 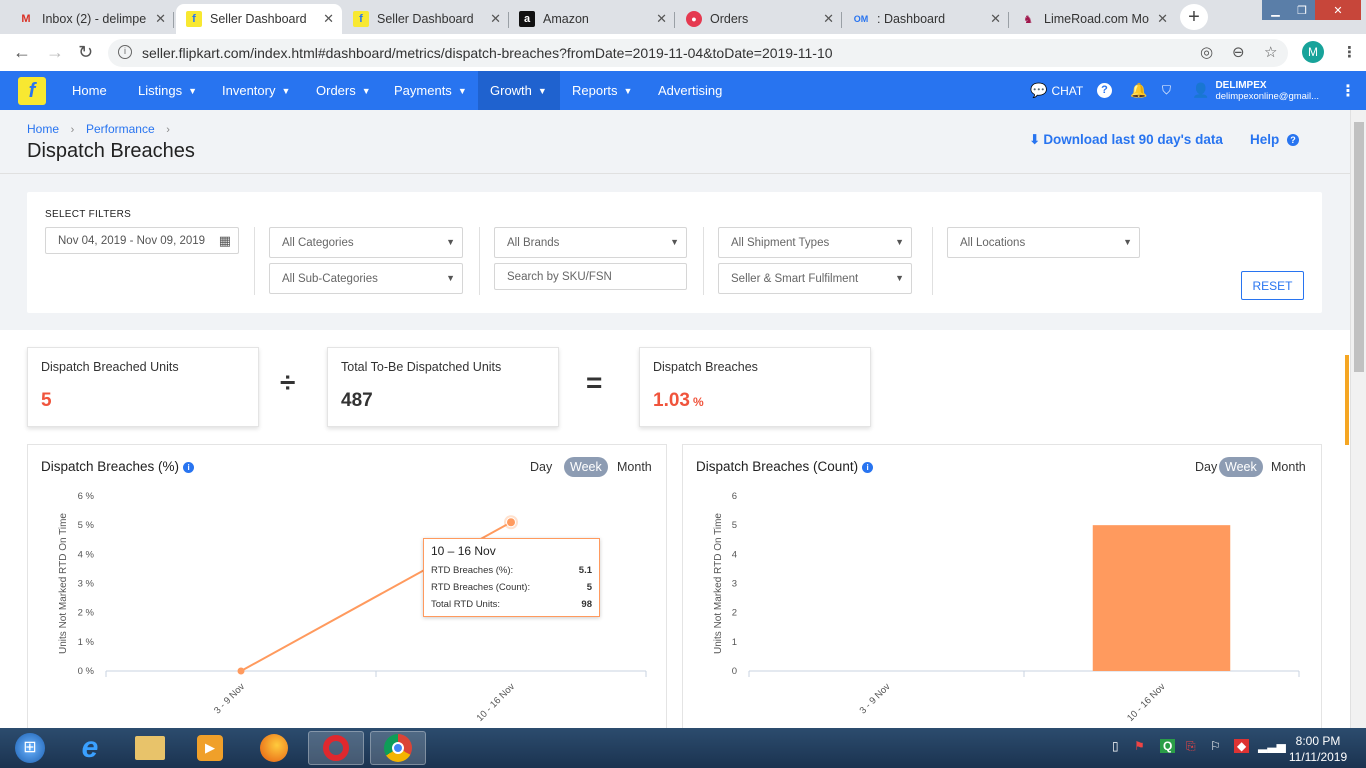 I want to click on date-range-picker: Nov 04, 2019 - Nov 09, 2019 ▦, so click(x=142, y=240).